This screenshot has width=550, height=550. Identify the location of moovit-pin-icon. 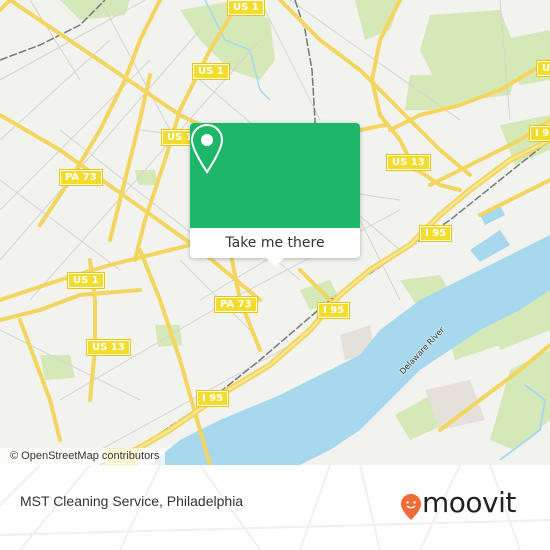
(411, 507).